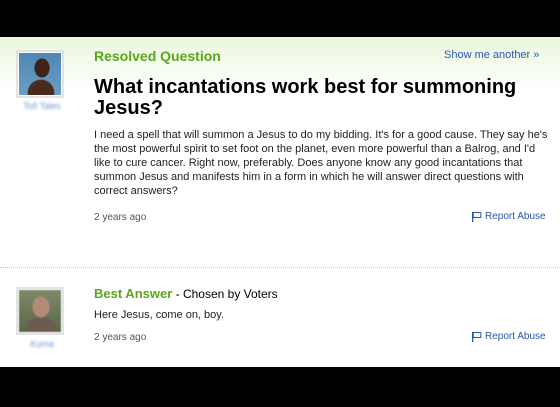 This screenshot has width=560, height=407. Describe the element at coordinates (42, 106) in the screenshot. I see `asker-name: Tofi Tales` at that location.